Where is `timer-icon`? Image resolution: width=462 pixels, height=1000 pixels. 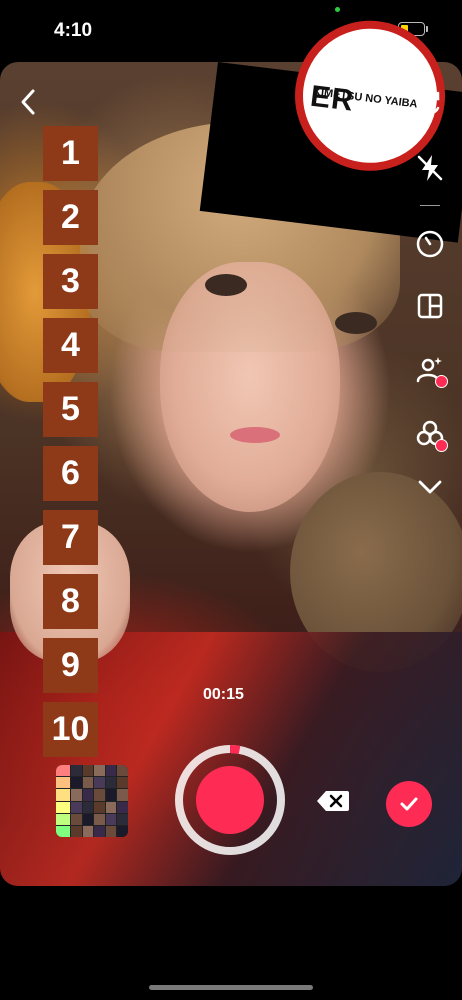 timer-icon is located at coordinates (430, 244).